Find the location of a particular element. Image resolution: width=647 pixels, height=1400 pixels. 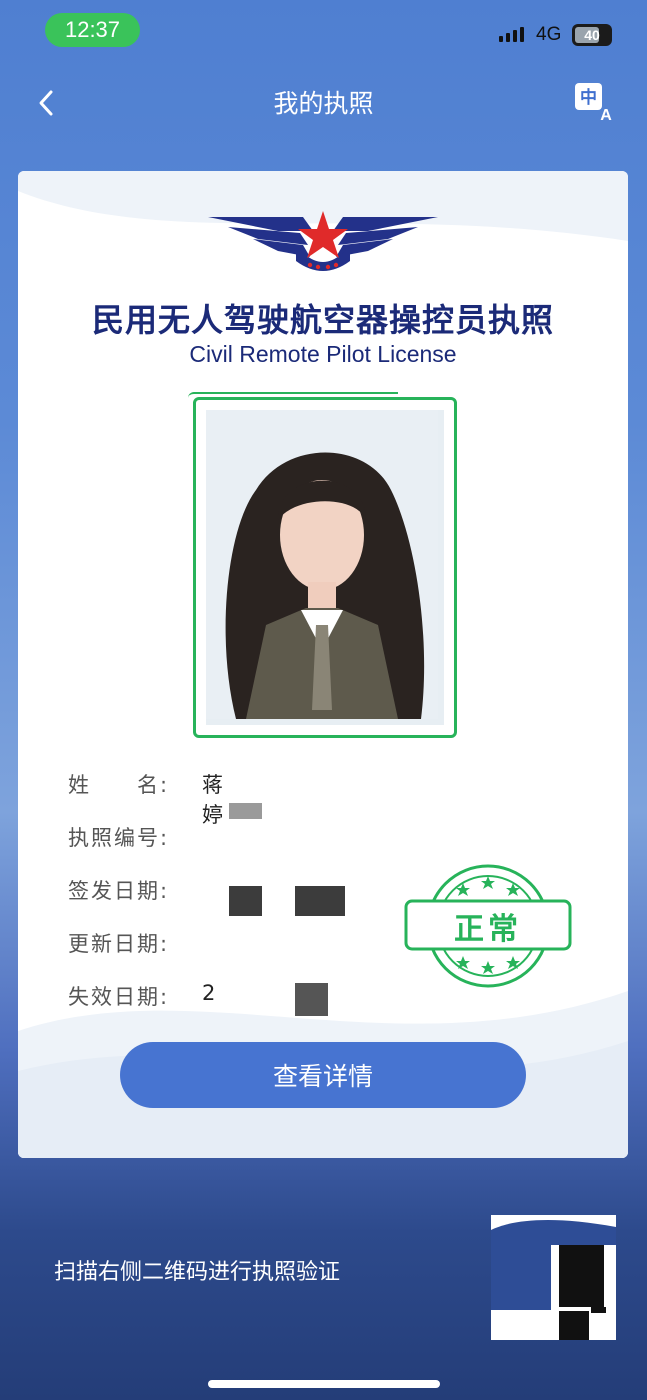

license-photo is located at coordinates (325, 567).